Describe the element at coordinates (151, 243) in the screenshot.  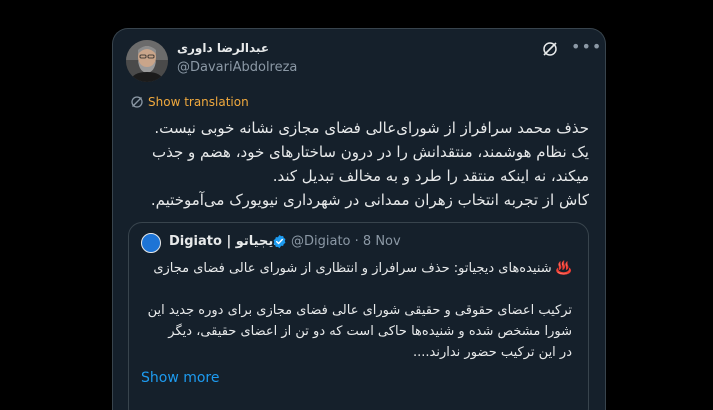
I see `digiato-logo-icon` at that location.